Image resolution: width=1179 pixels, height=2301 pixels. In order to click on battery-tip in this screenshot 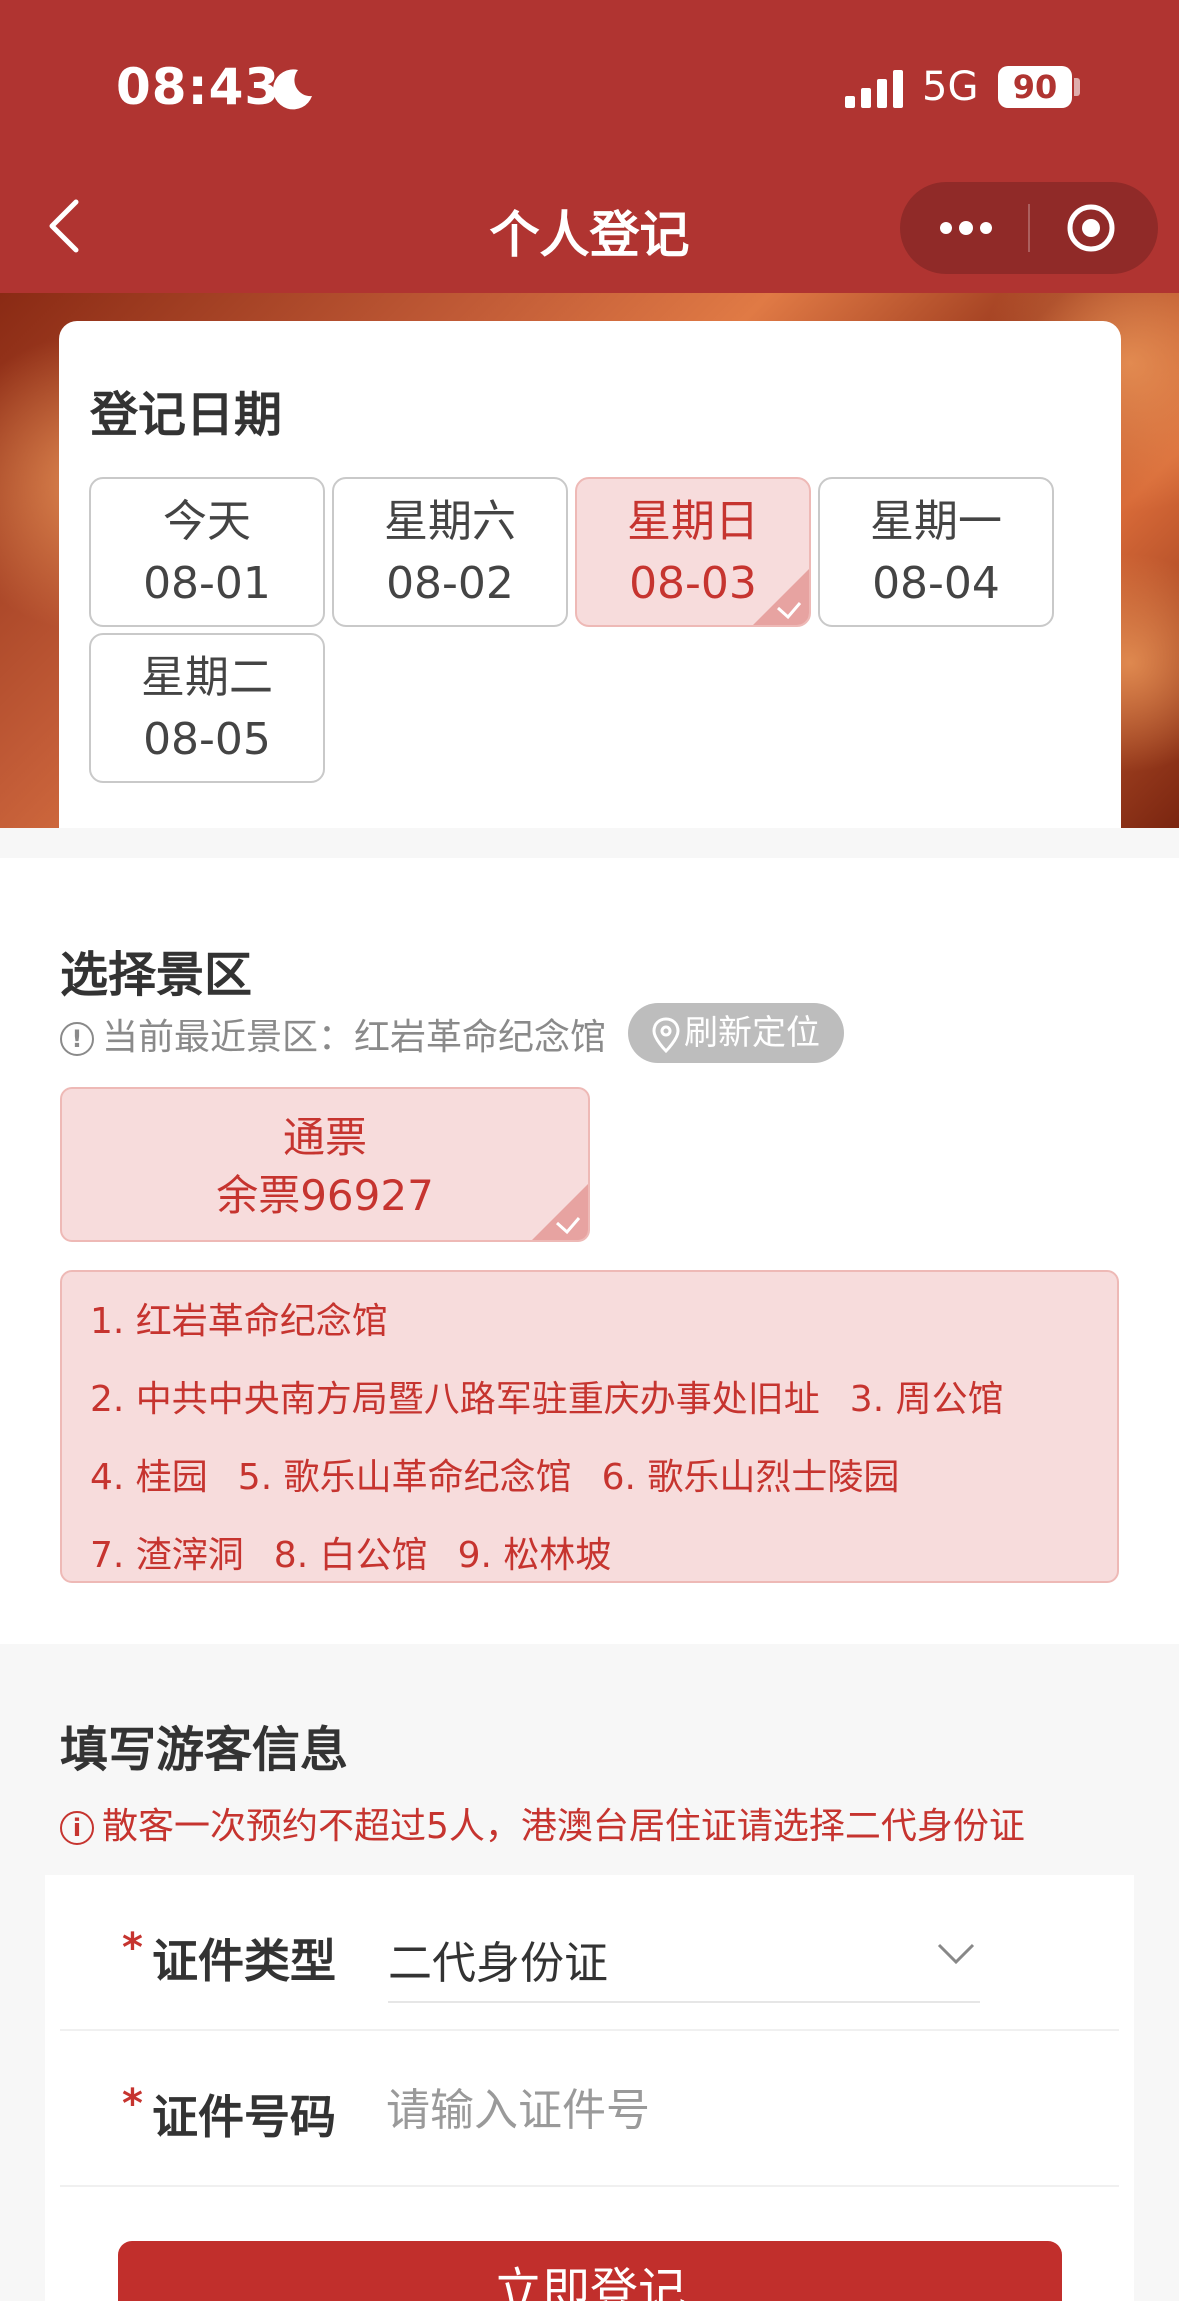, I will do `click(1077, 87)`.